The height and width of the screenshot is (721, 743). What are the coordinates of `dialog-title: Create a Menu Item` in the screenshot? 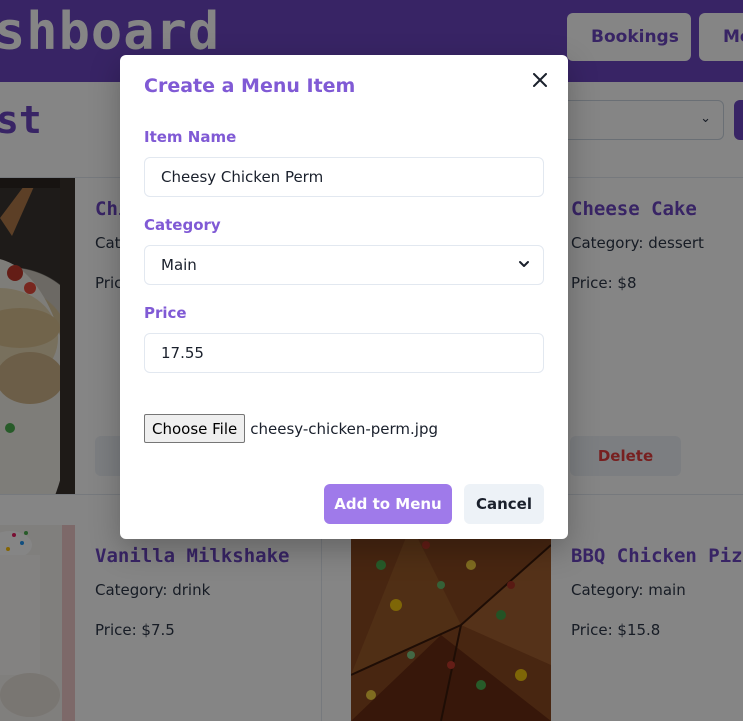 It's located at (250, 86).